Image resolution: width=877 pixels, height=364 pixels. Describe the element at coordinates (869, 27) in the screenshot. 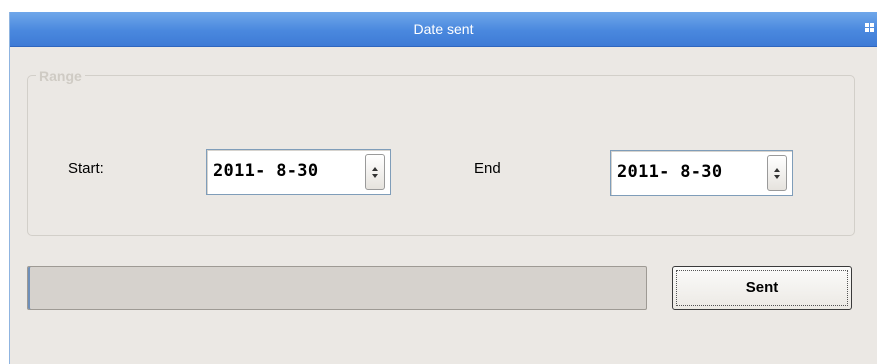

I see `grip-icon` at that location.